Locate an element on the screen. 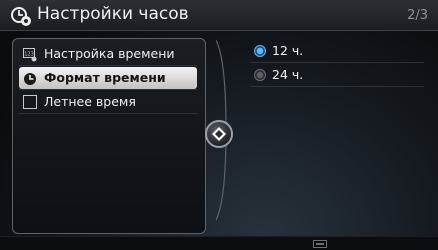 The image size is (438, 250). left-right-arrows-icon is located at coordinates (219, 134).